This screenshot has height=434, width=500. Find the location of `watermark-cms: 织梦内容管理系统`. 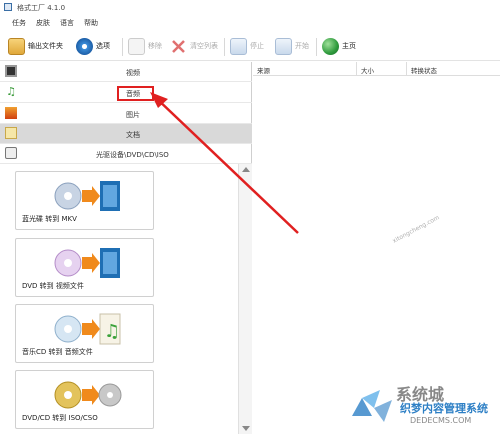

watermark-cms: 织梦内容管理系统 is located at coordinates (444, 408).